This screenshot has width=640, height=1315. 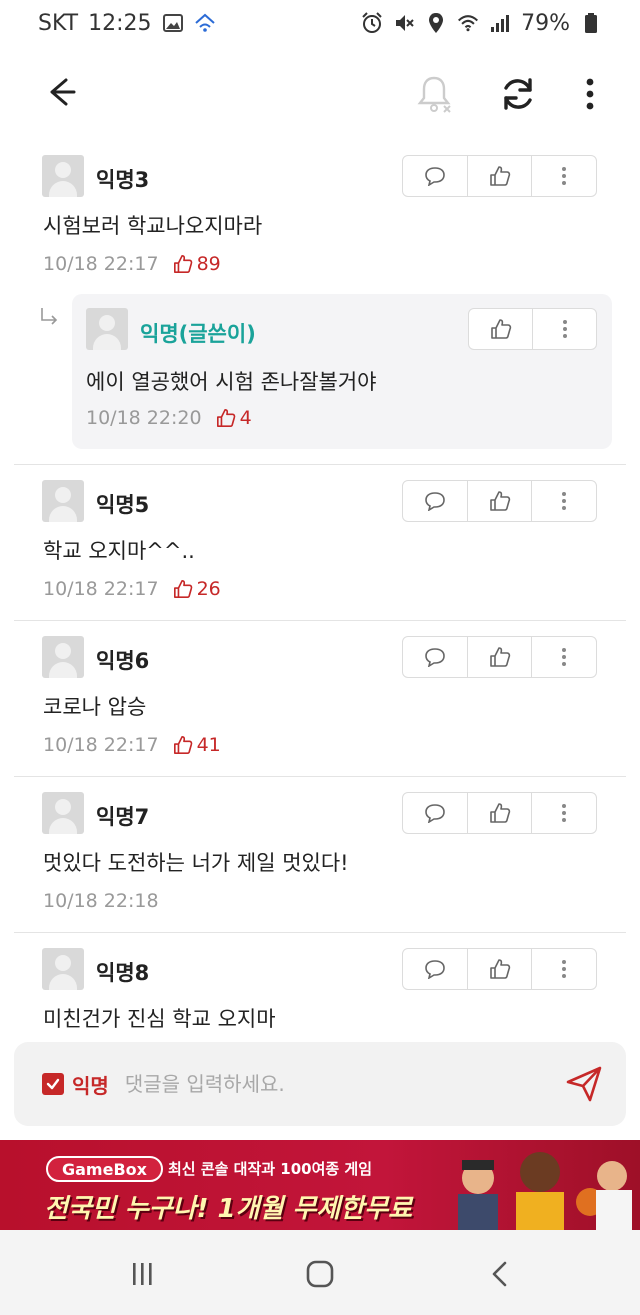 What do you see at coordinates (320, 23) in the screenshot?
I see `status-bar: SKT 12:25 79%` at bounding box center [320, 23].